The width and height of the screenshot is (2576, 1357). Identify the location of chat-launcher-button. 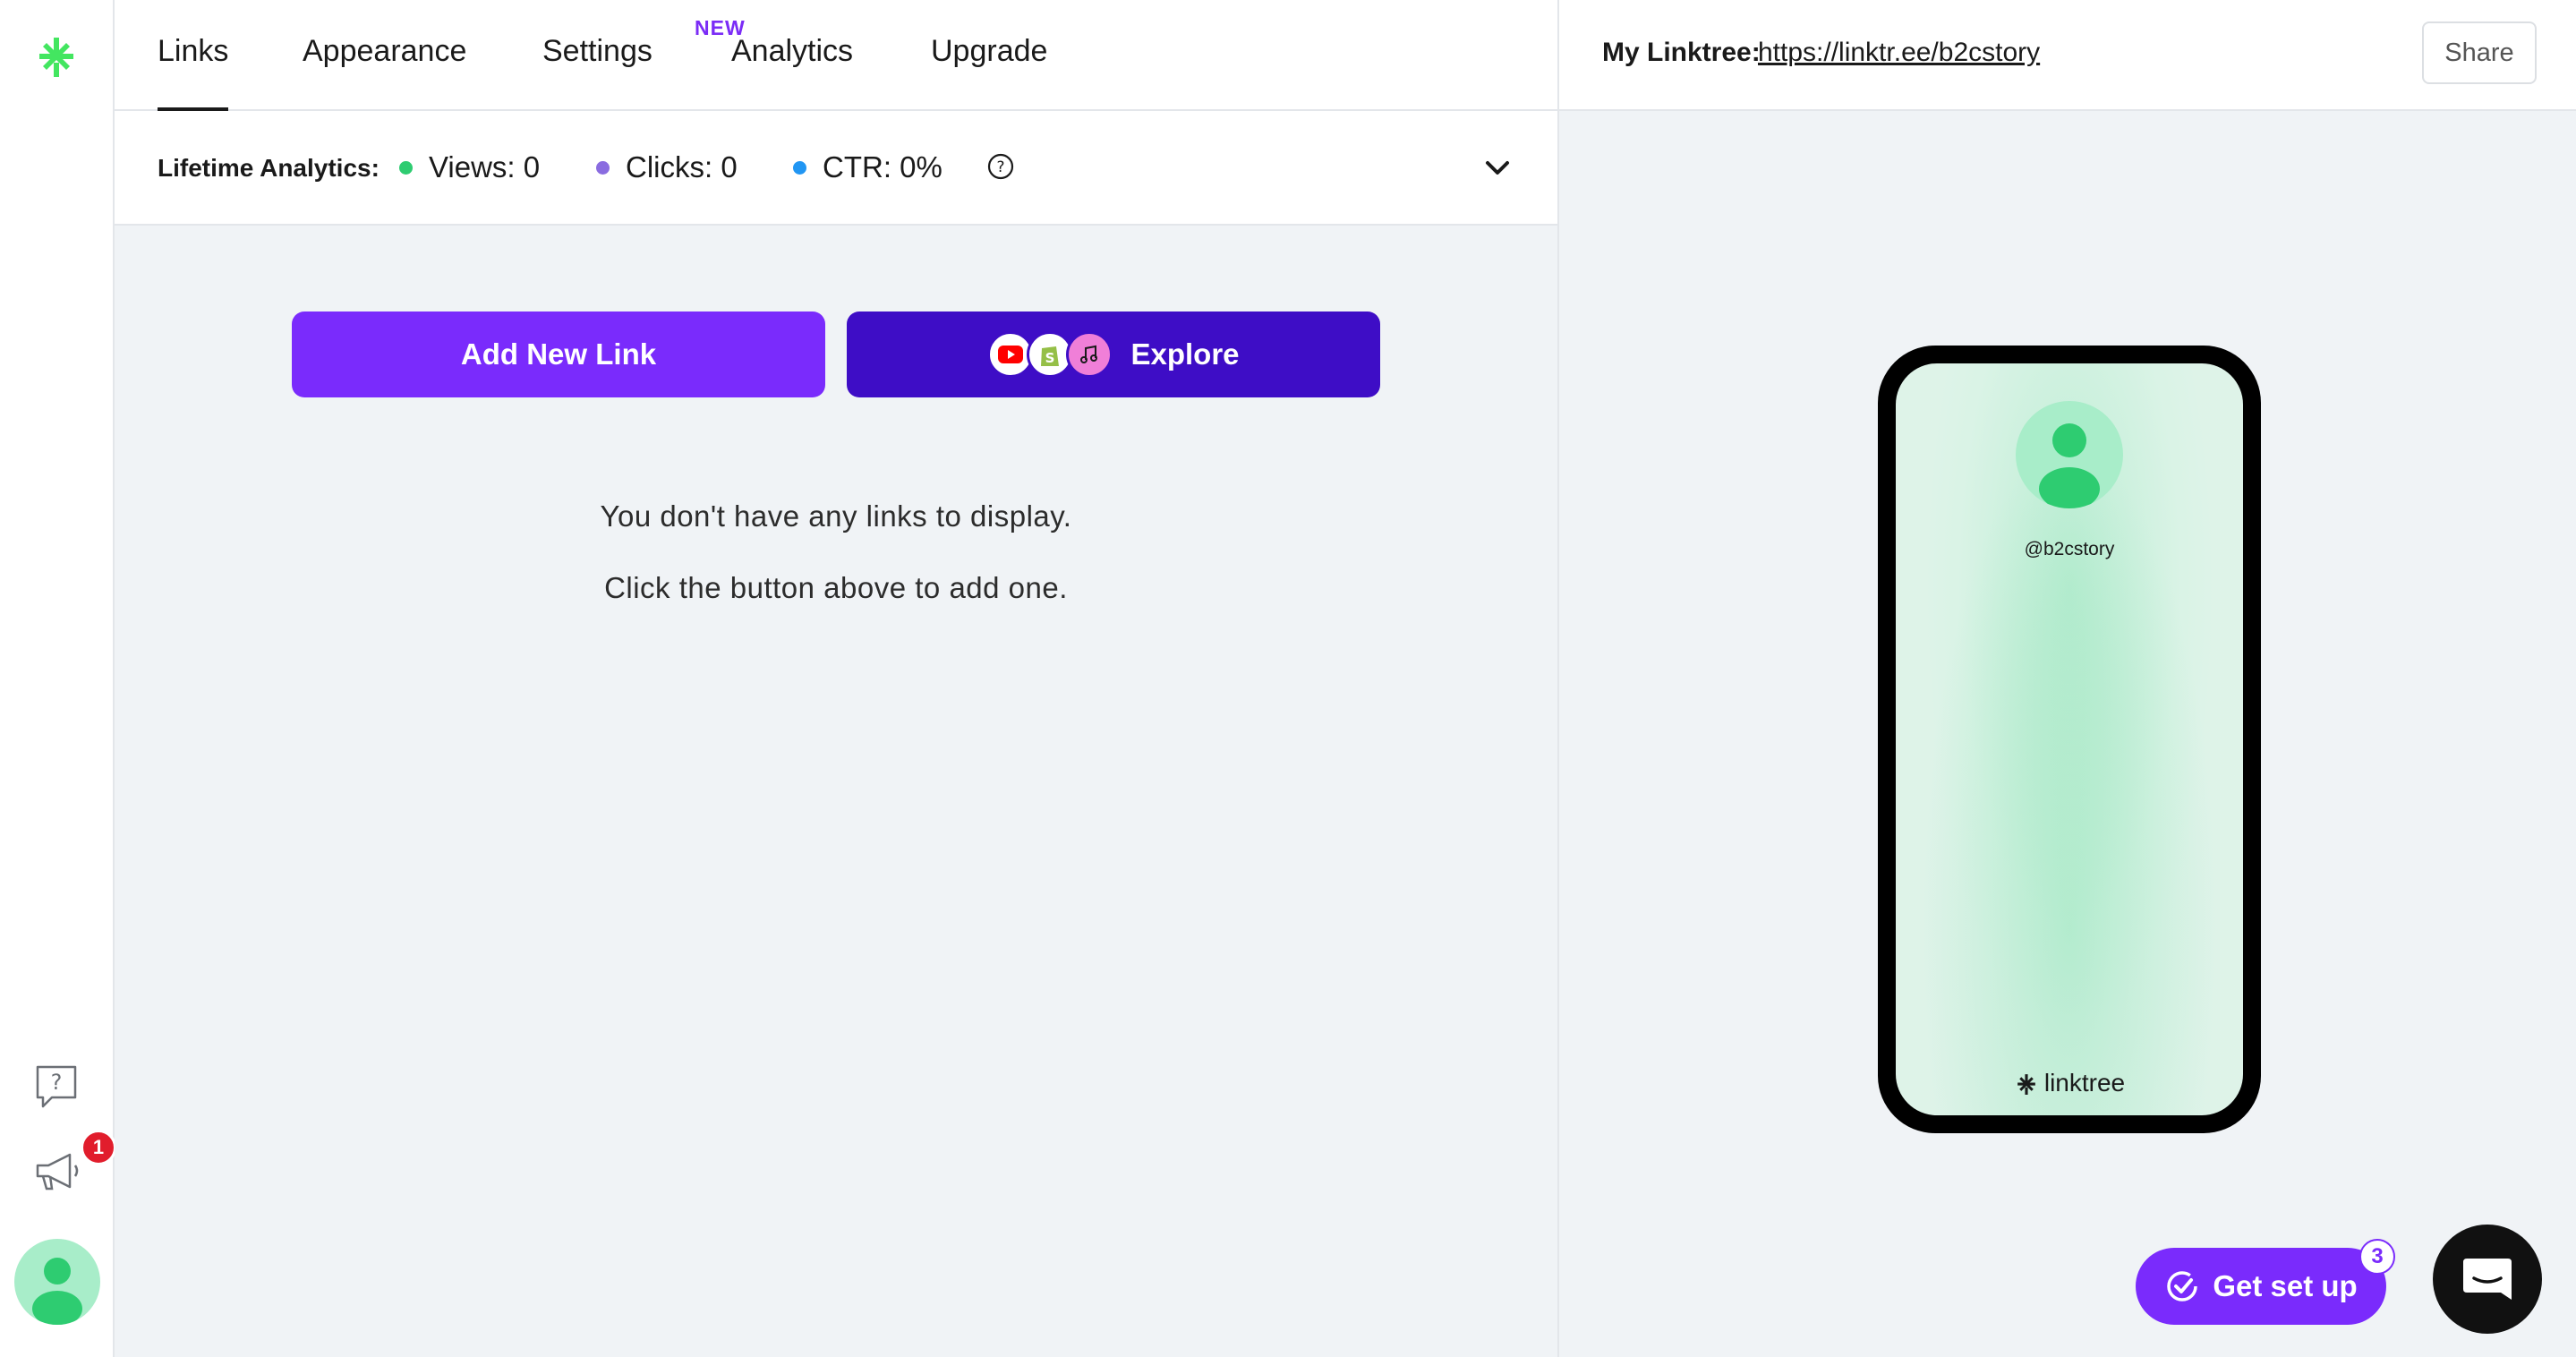
(2487, 1279).